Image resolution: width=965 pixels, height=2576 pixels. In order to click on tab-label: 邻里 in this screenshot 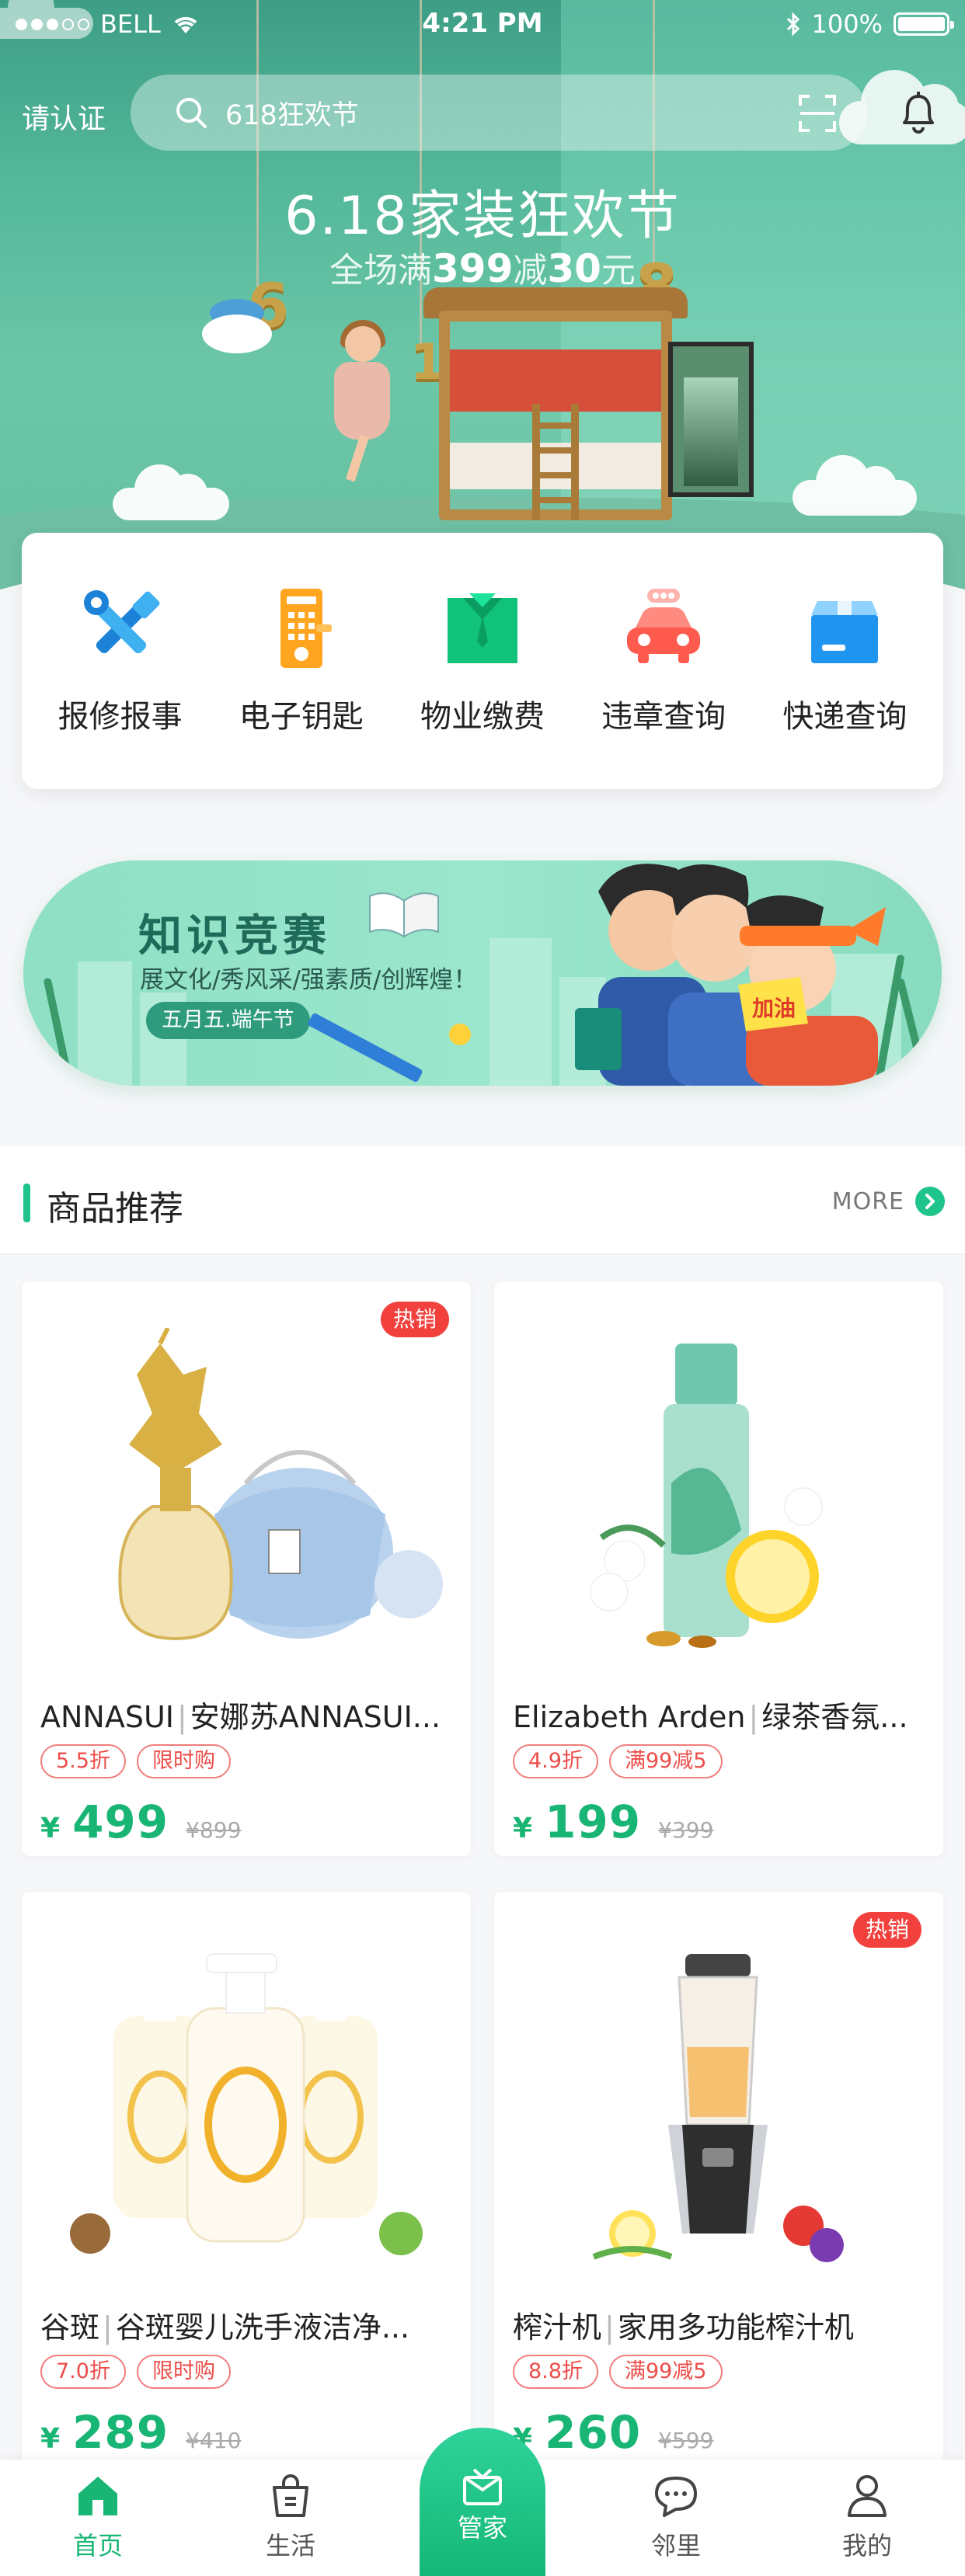, I will do `click(675, 2545)`.